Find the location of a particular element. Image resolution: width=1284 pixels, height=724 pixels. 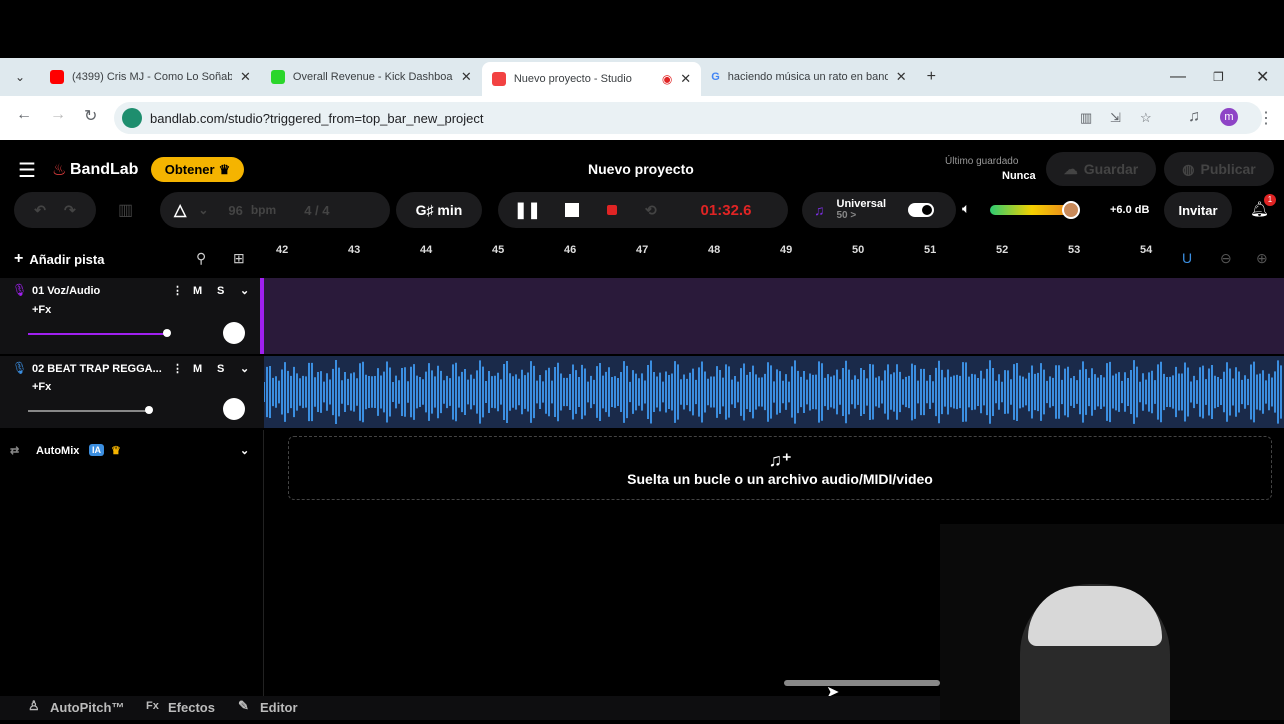

add-track-label: Añadir pista is located at coordinates (67, 259).